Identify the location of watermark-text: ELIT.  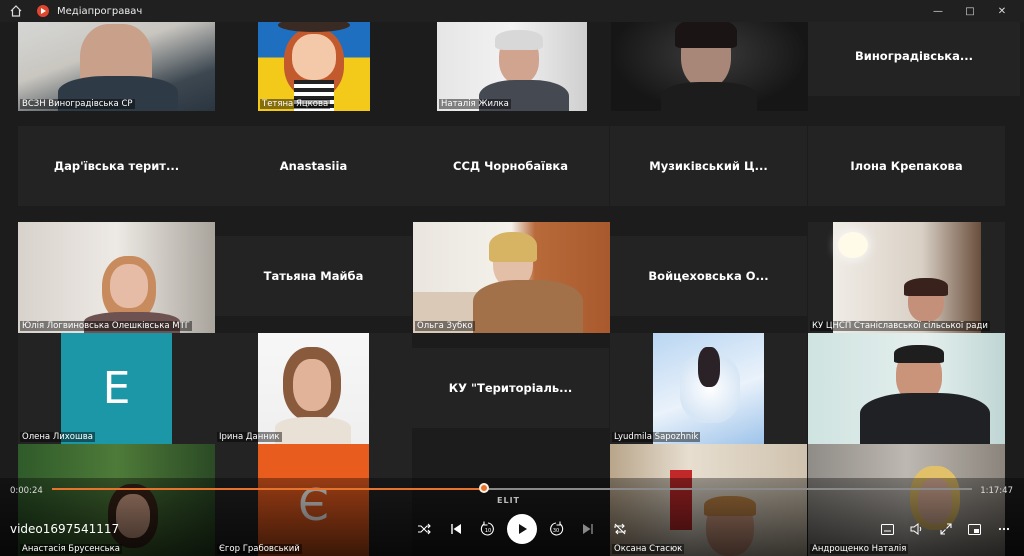
(508, 500).